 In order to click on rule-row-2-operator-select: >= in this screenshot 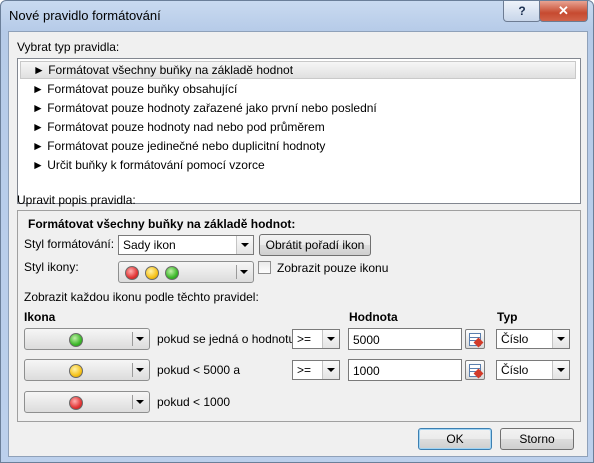, I will do `click(316, 370)`.